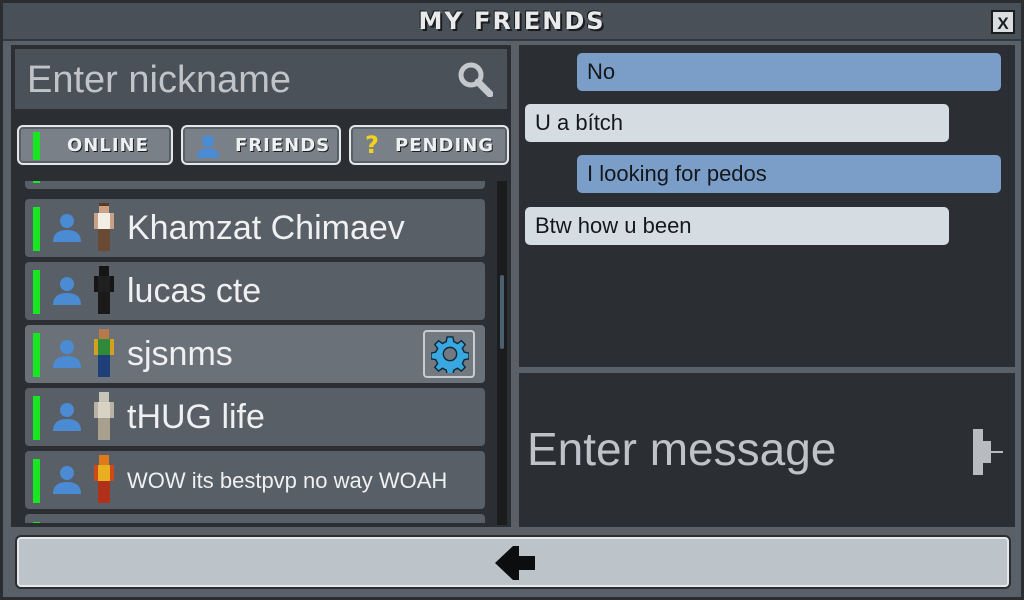  I want to click on title-bar: MY FRIENDS X, so click(512, 22).